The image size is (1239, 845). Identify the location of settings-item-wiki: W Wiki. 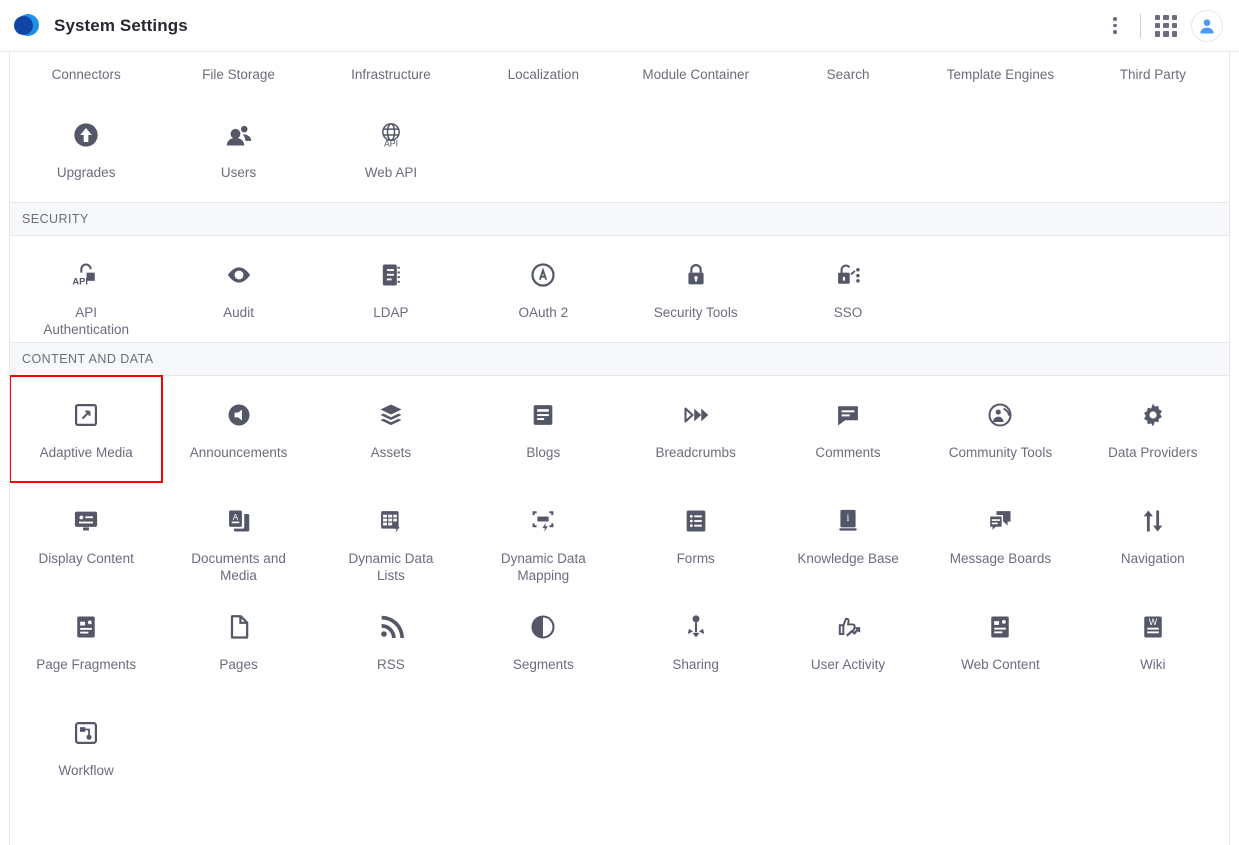
(1153, 641).